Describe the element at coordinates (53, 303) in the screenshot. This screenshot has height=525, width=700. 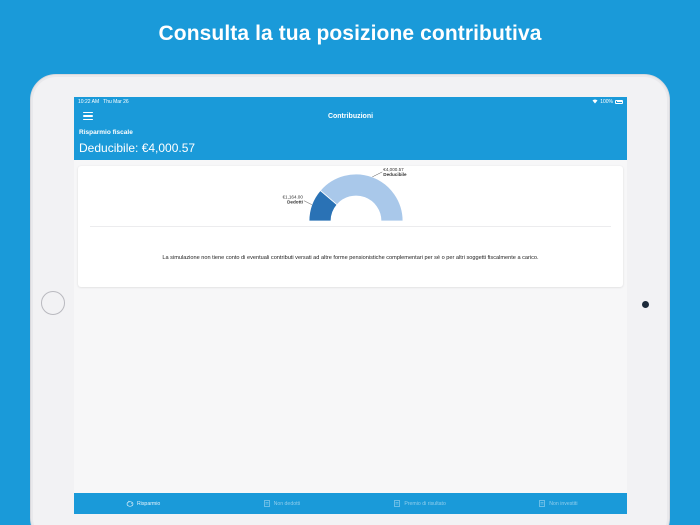
I see `home-button` at that location.